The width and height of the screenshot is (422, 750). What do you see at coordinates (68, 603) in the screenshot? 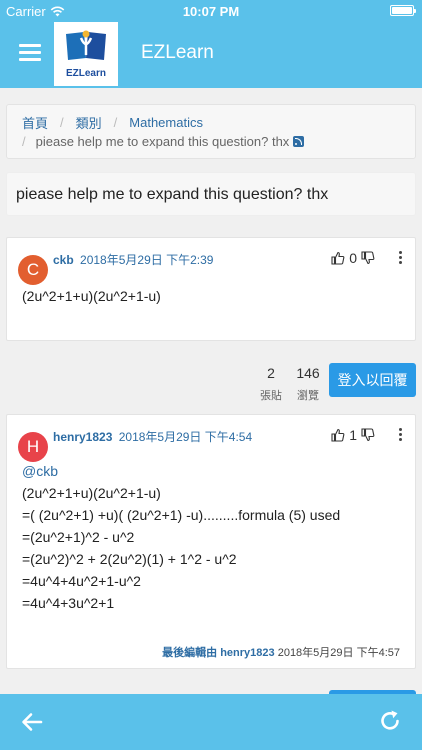
I see `post-line: =4u^4+3u^2+1` at bounding box center [68, 603].